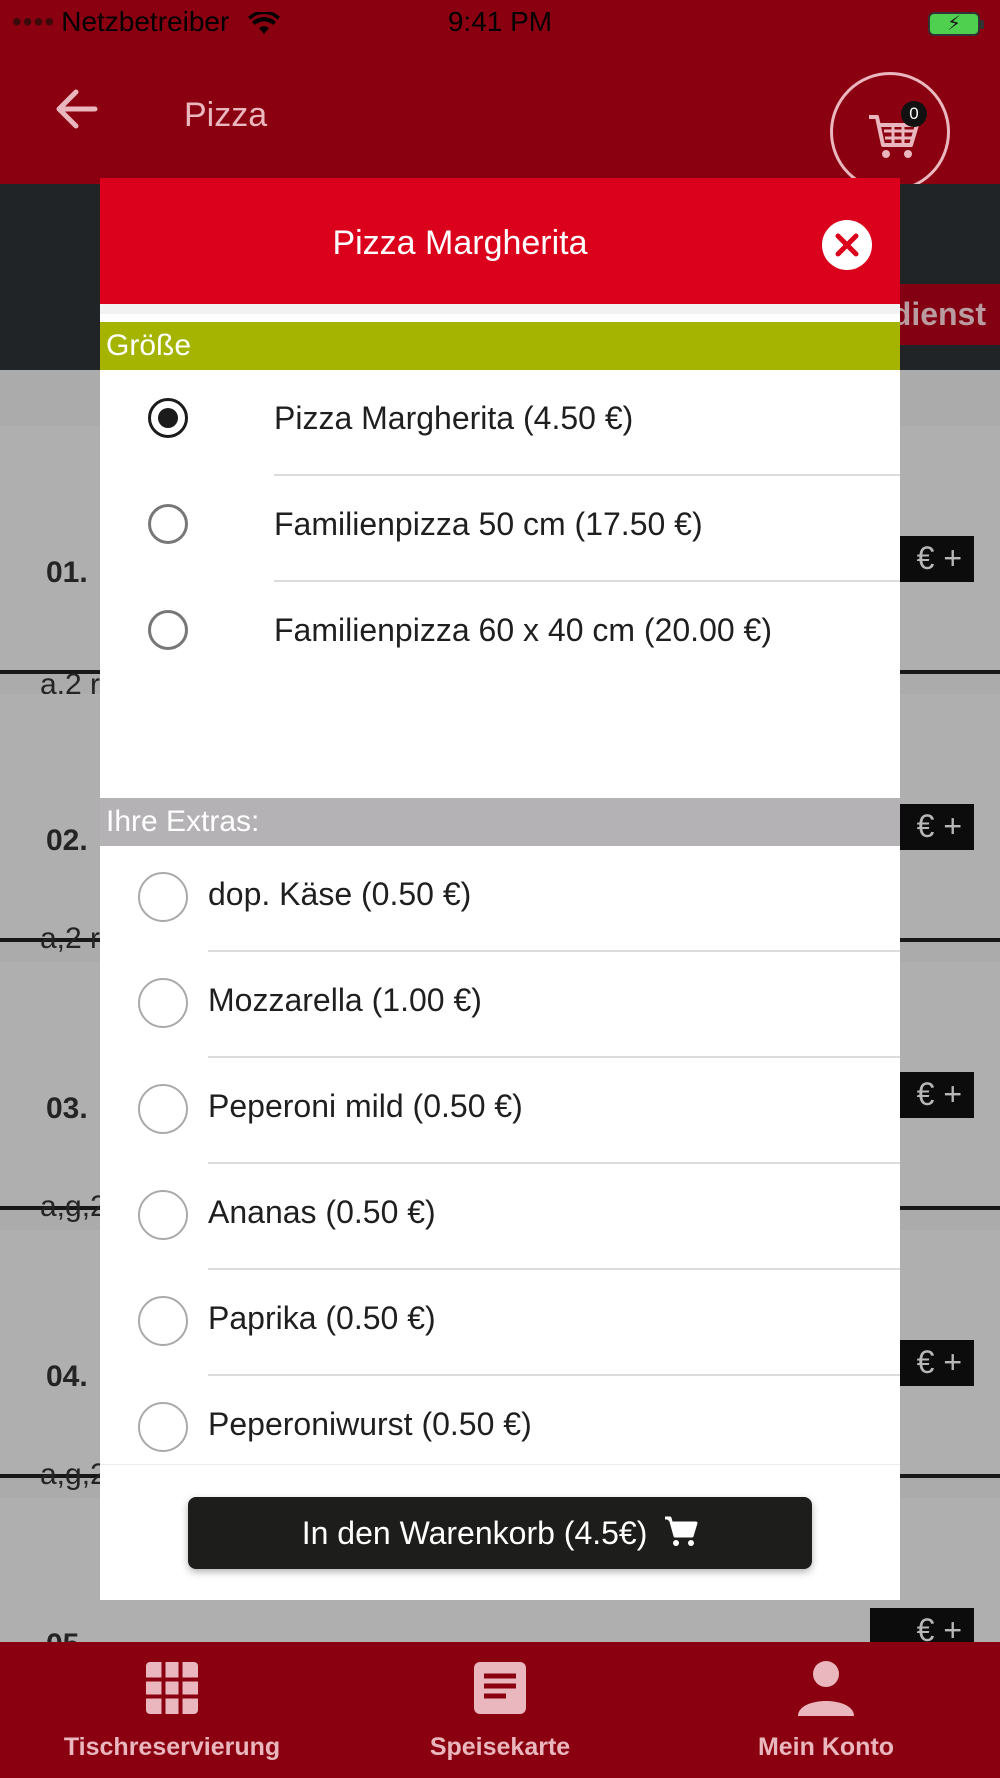 The height and width of the screenshot is (1778, 1000). Describe the element at coordinates (365, 1106) in the screenshot. I see `extra-option-label: Peperoni mild (0.50 €)` at that location.